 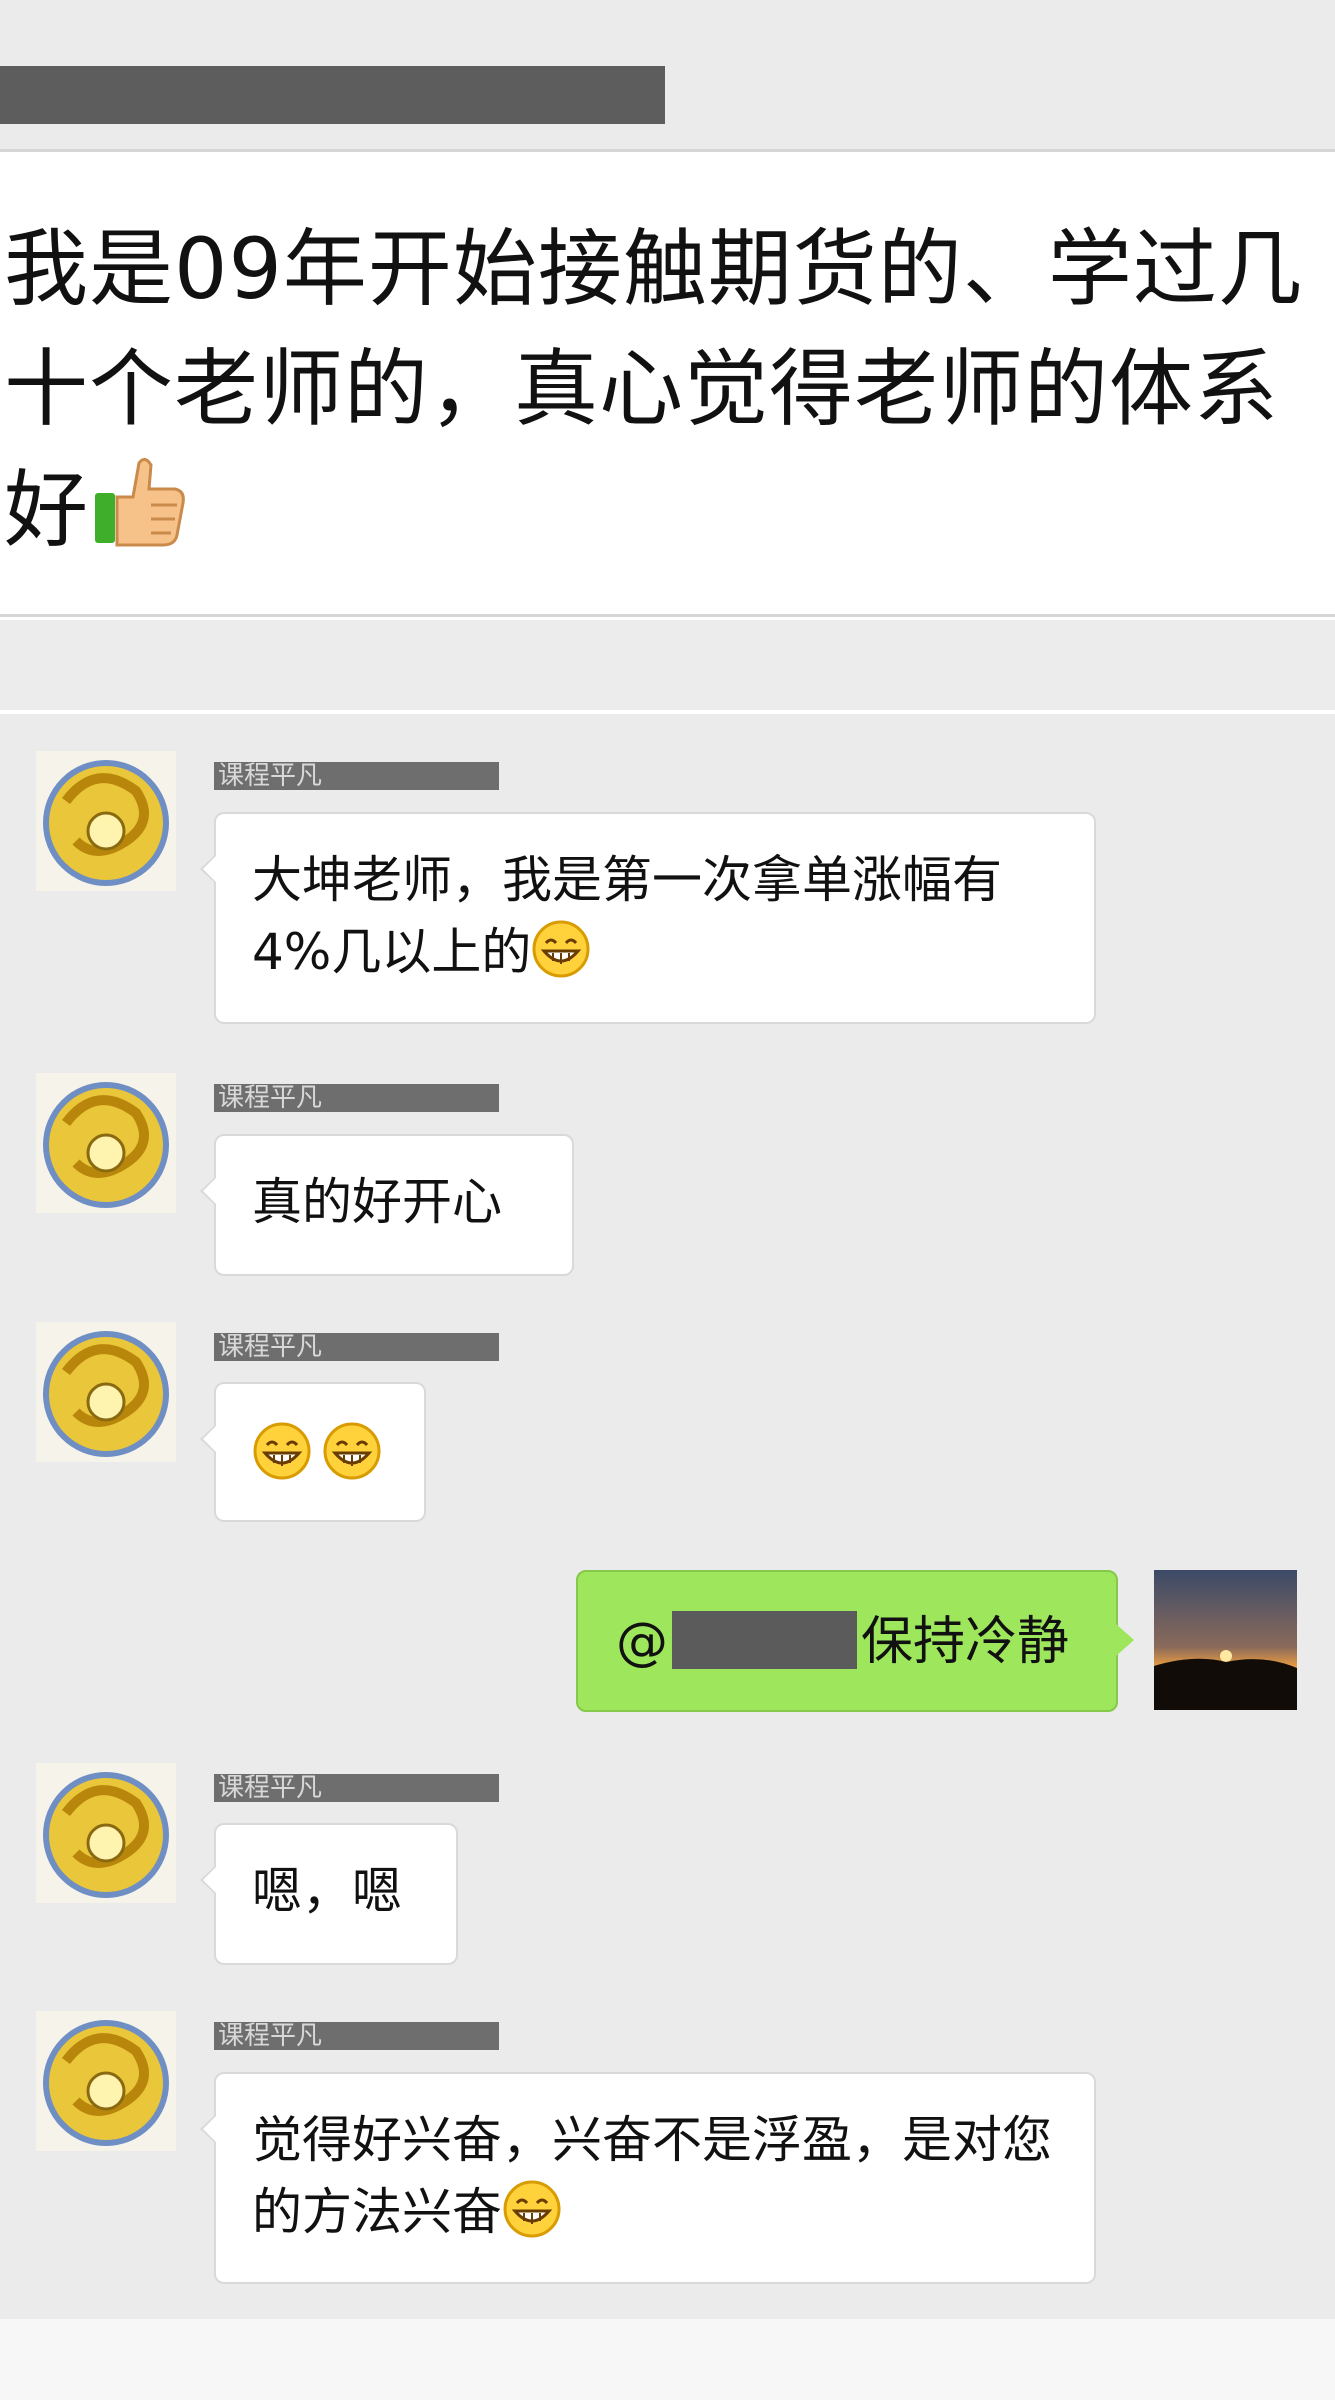 What do you see at coordinates (140, 502) in the screenshot?
I see `thumbs-up-icon` at bounding box center [140, 502].